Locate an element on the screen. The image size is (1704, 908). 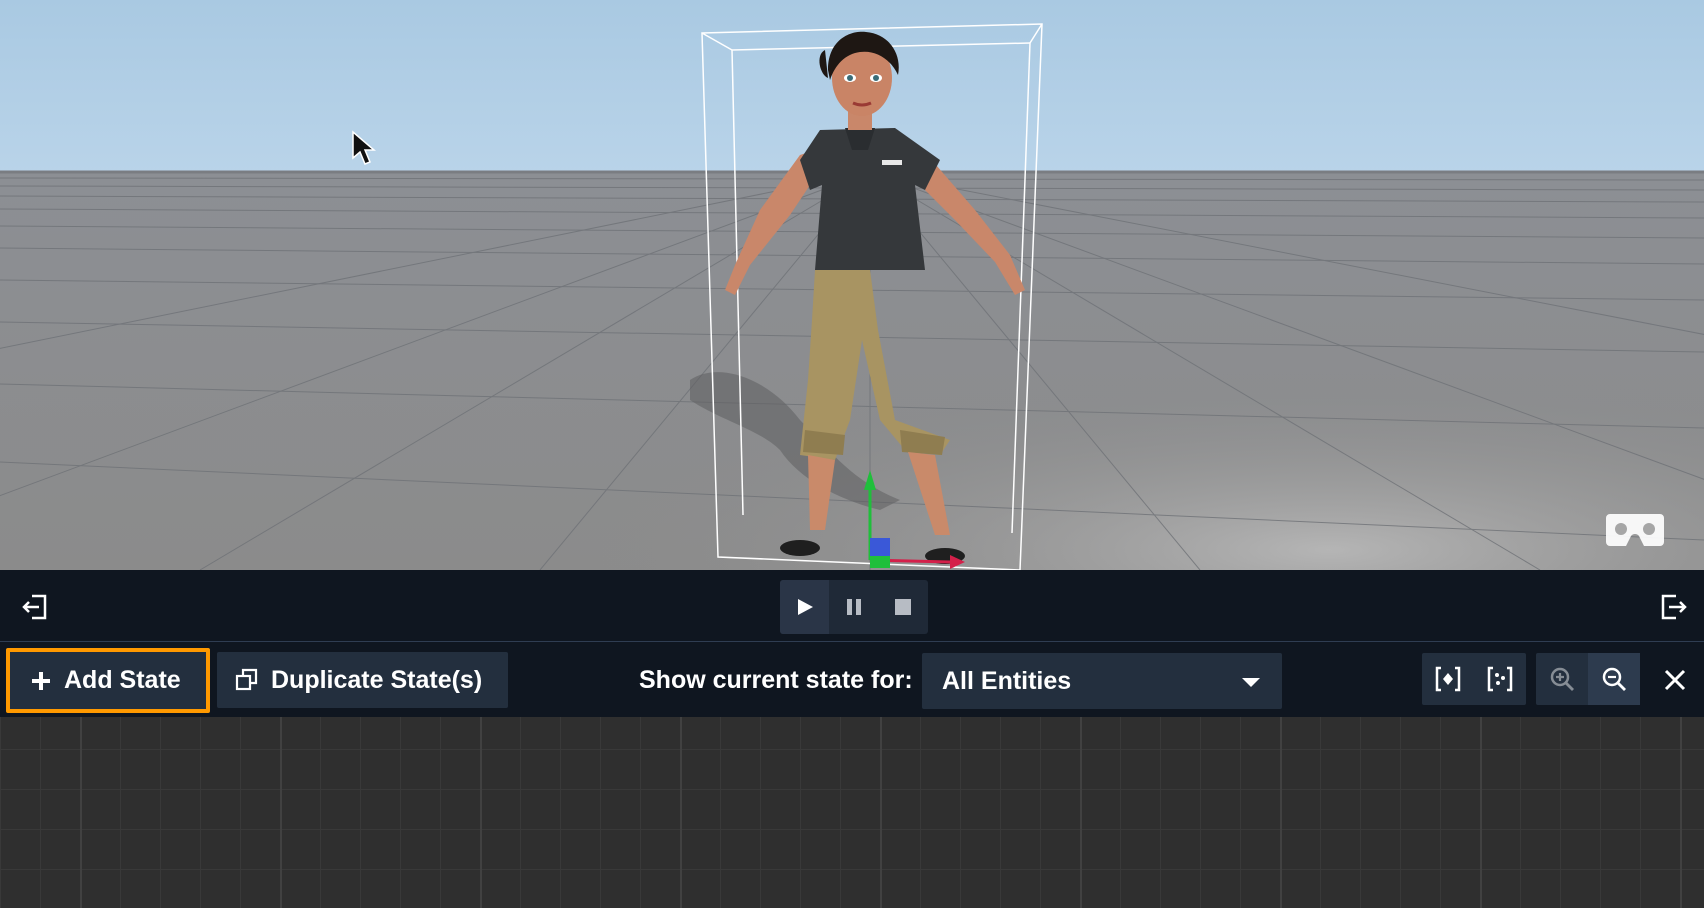
zoom-out-button is located at coordinates (1614, 679).